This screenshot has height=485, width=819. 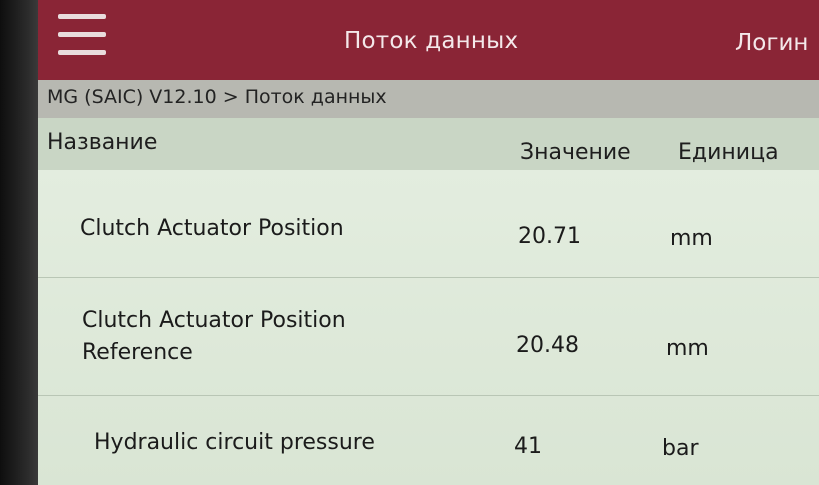 What do you see at coordinates (102, 142) in the screenshot?
I see `column-header-name: Название` at bounding box center [102, 142].